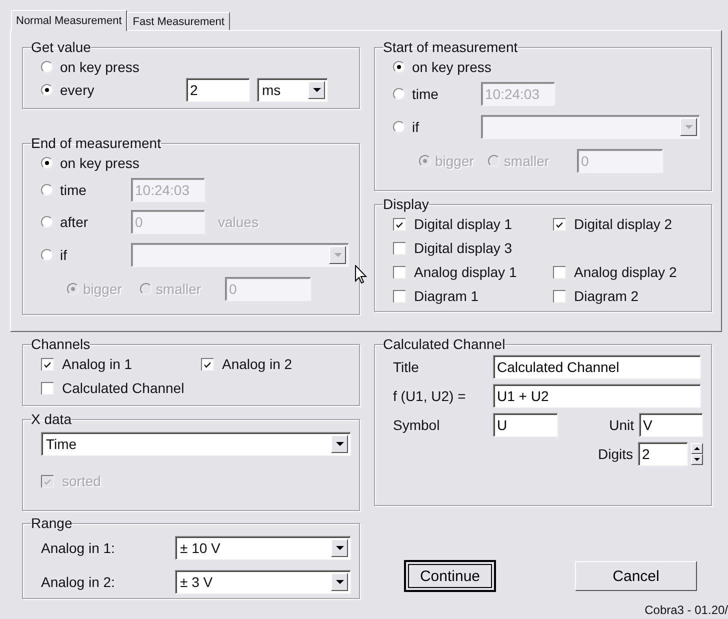  What do you see at coordinates (263, 582) in the screenshot?
I see `dropdown: ± 3 V` at bounding box center [263, 582].